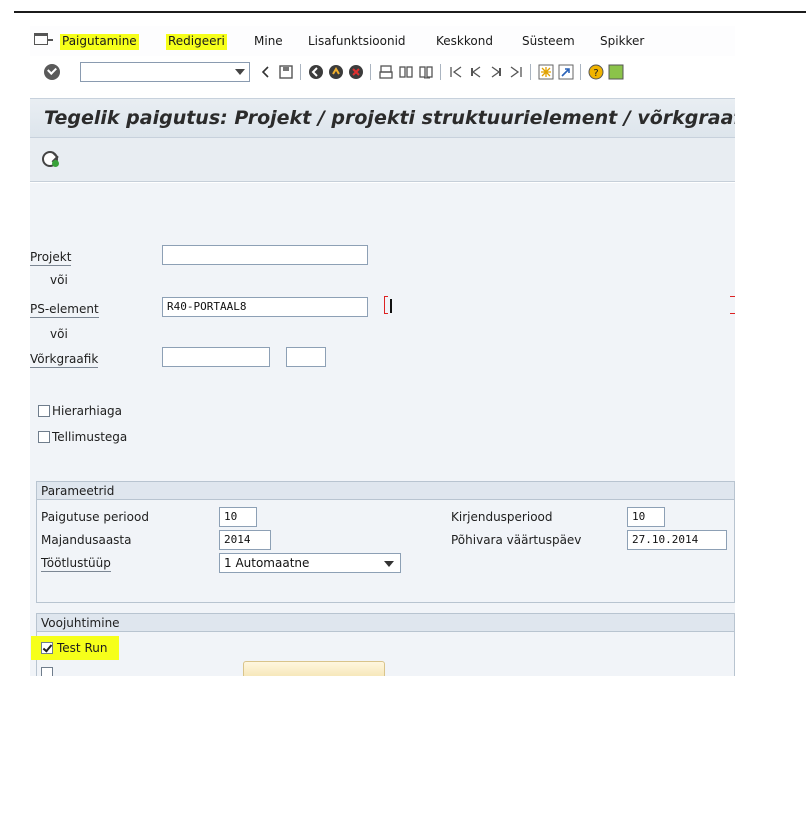  What do you see at coordinates (267, 563) in the screenshot?
I see `tootlustuup-value: 1 Automaatne` at bounding box center [267, 563].